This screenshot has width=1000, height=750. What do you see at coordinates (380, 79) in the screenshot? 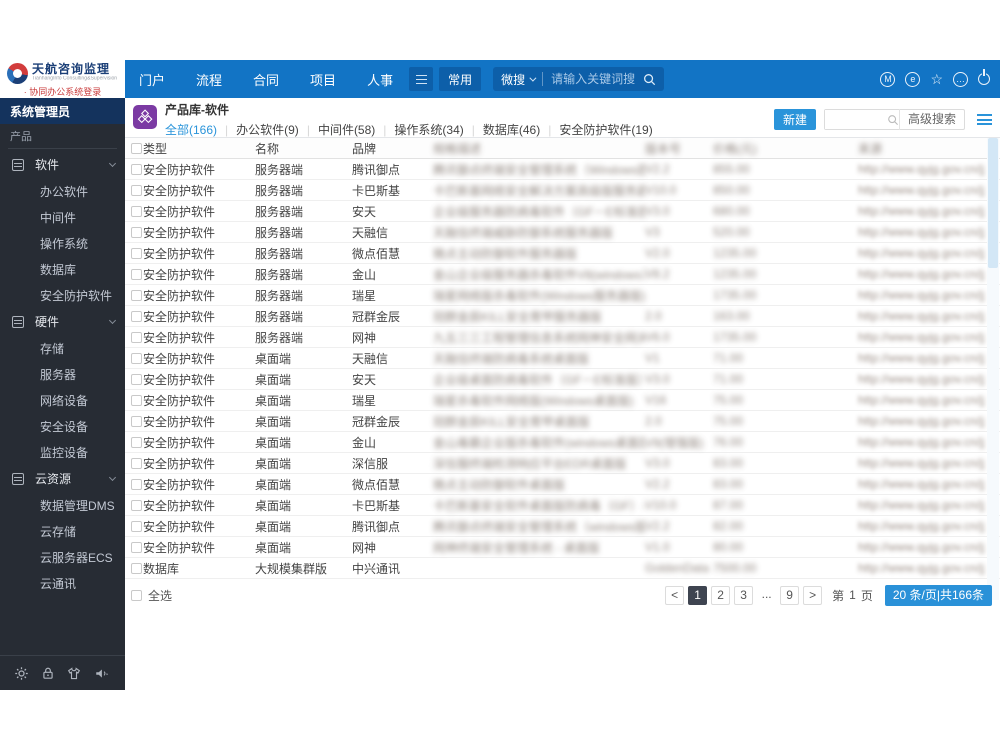
I see `nav-item: 人事` at bounding box center [380, 79].